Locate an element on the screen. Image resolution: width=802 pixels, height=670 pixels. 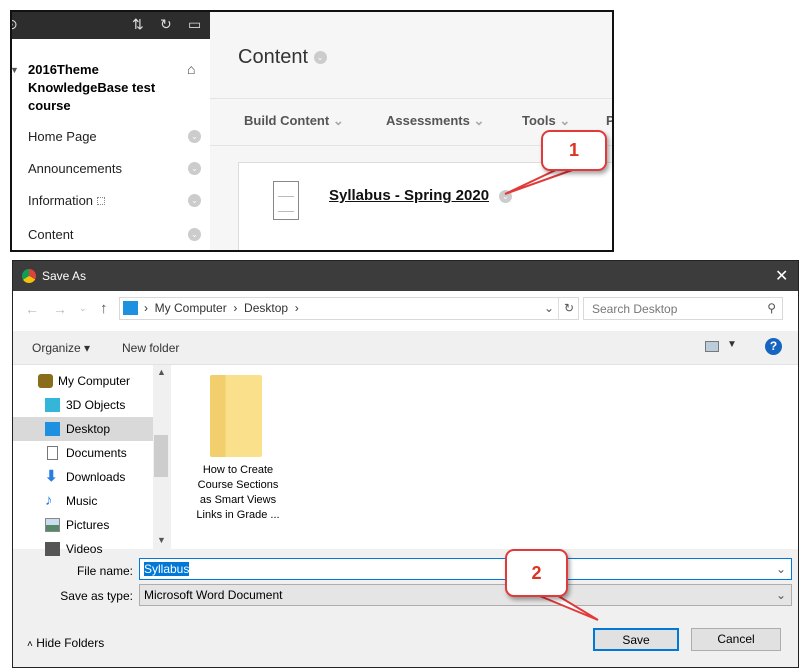
callout-2: 2 is located at coordinates (536, 573).